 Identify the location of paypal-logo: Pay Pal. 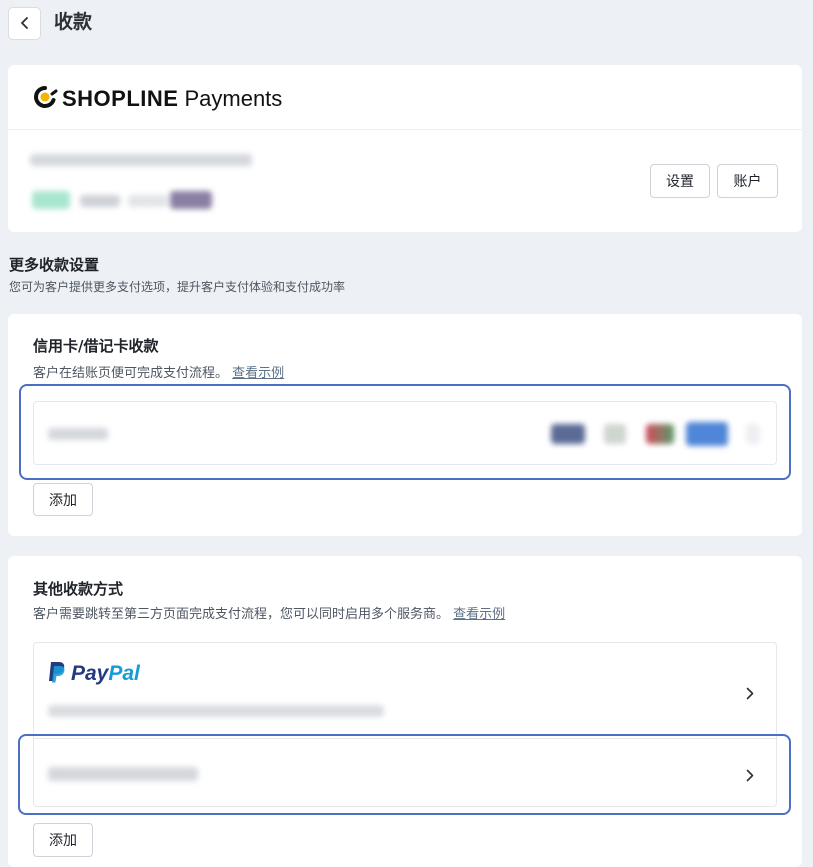
(94, 674).